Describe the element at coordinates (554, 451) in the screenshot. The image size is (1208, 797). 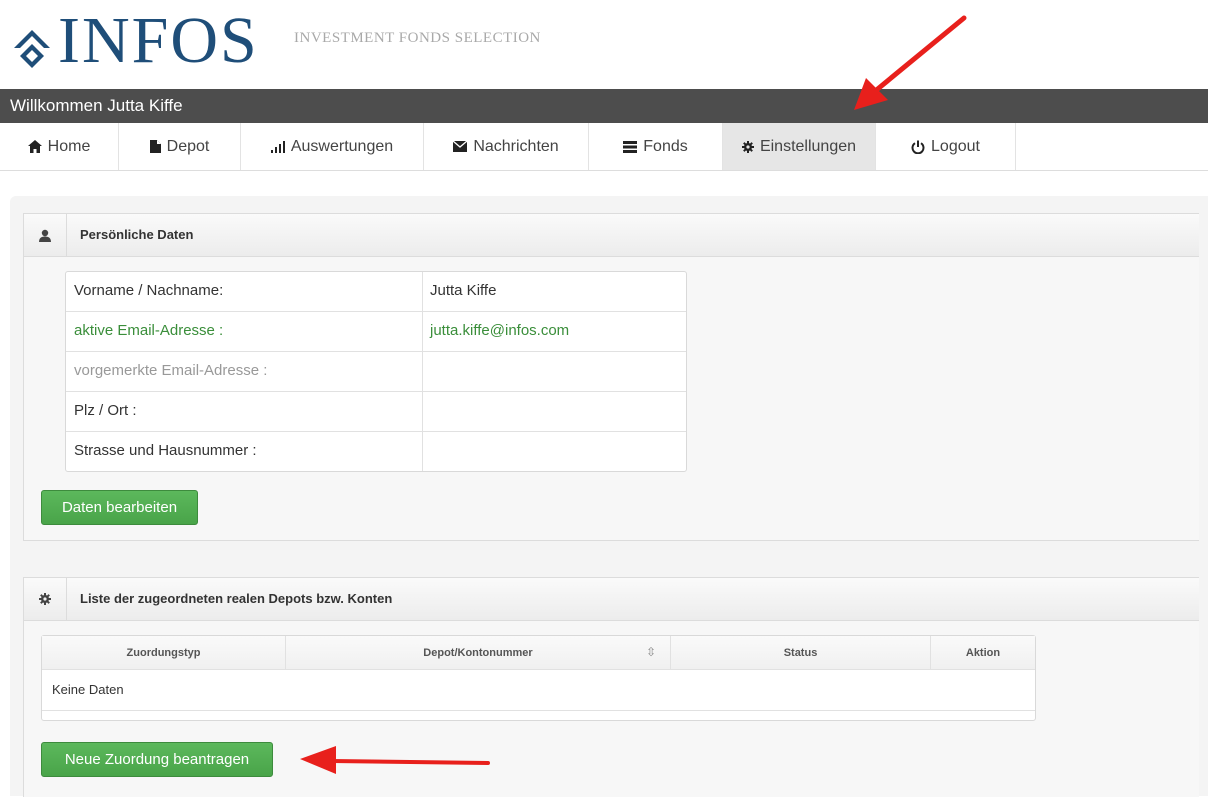
I see `value-street` at that location.